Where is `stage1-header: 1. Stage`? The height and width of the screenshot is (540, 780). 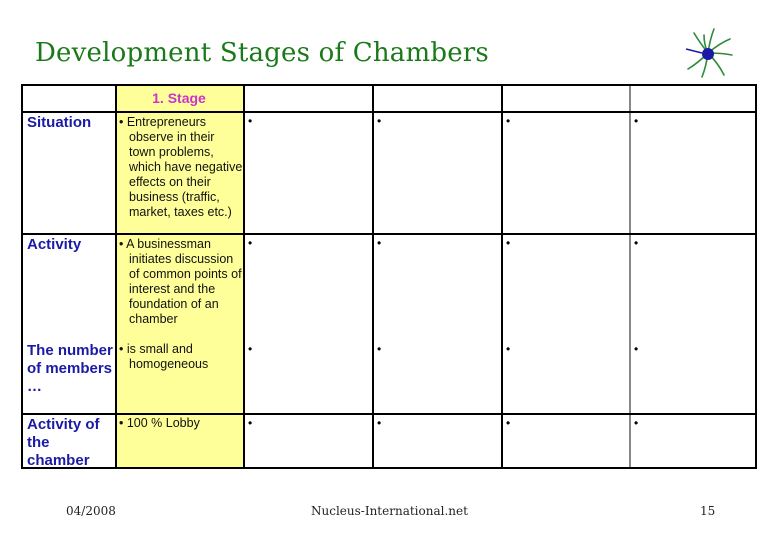 stage1-header: 1. Stage is located at coordinates (179, 98).